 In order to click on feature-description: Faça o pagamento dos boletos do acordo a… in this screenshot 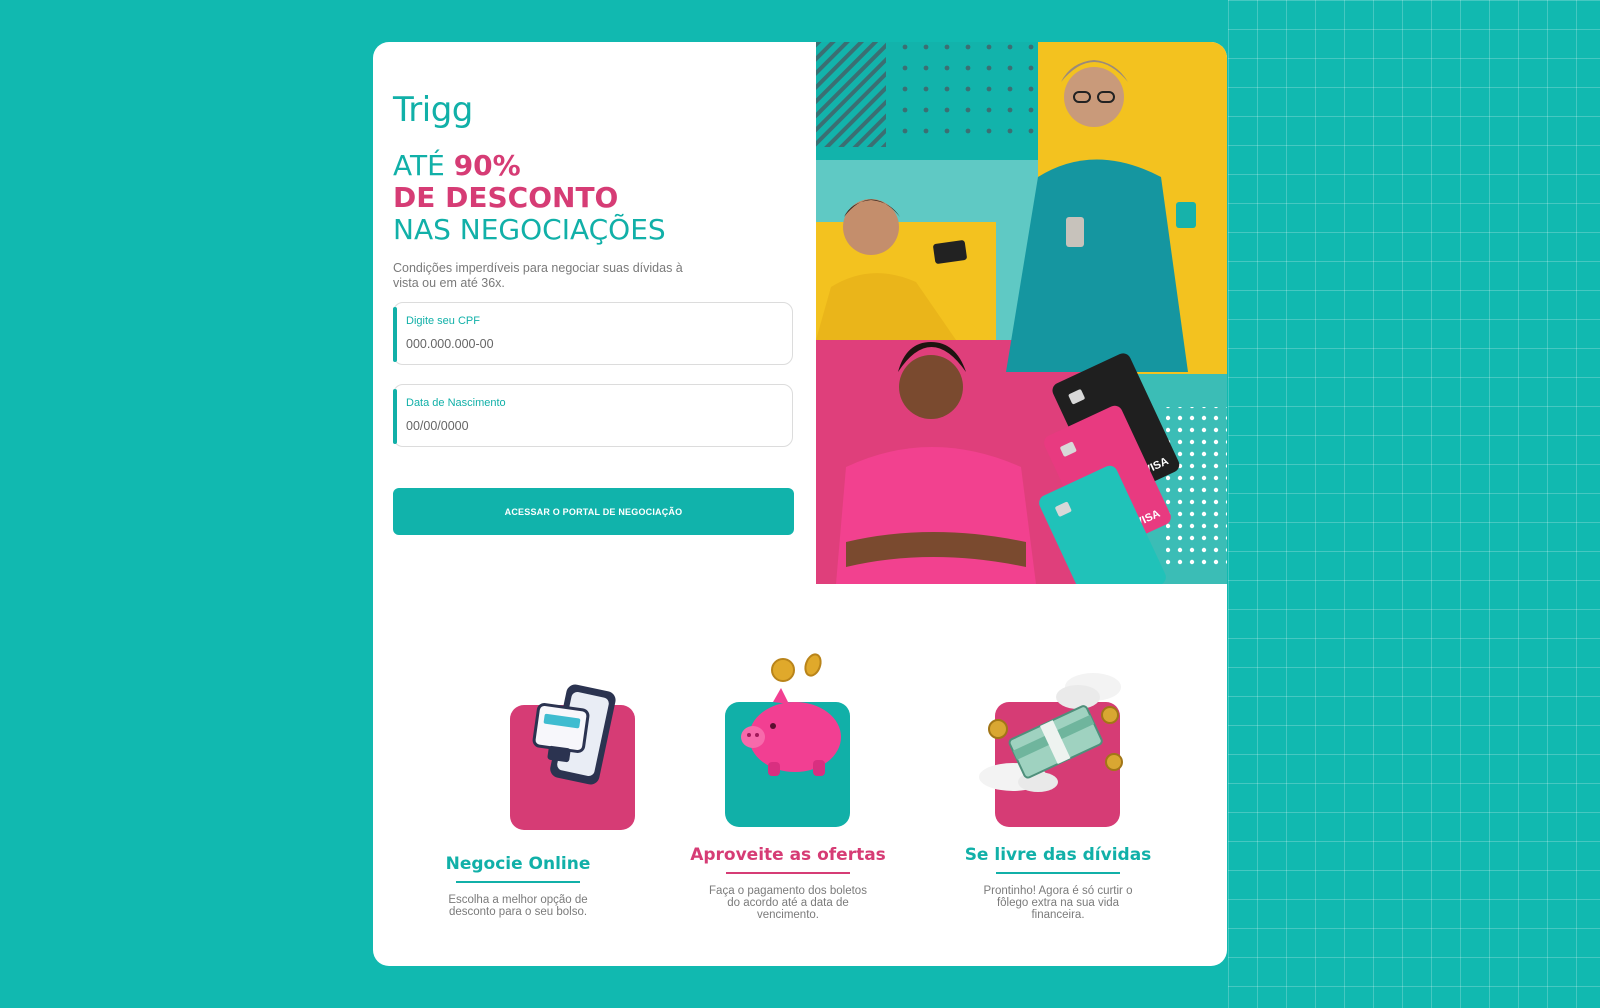, I will do `click(788, 903)`.